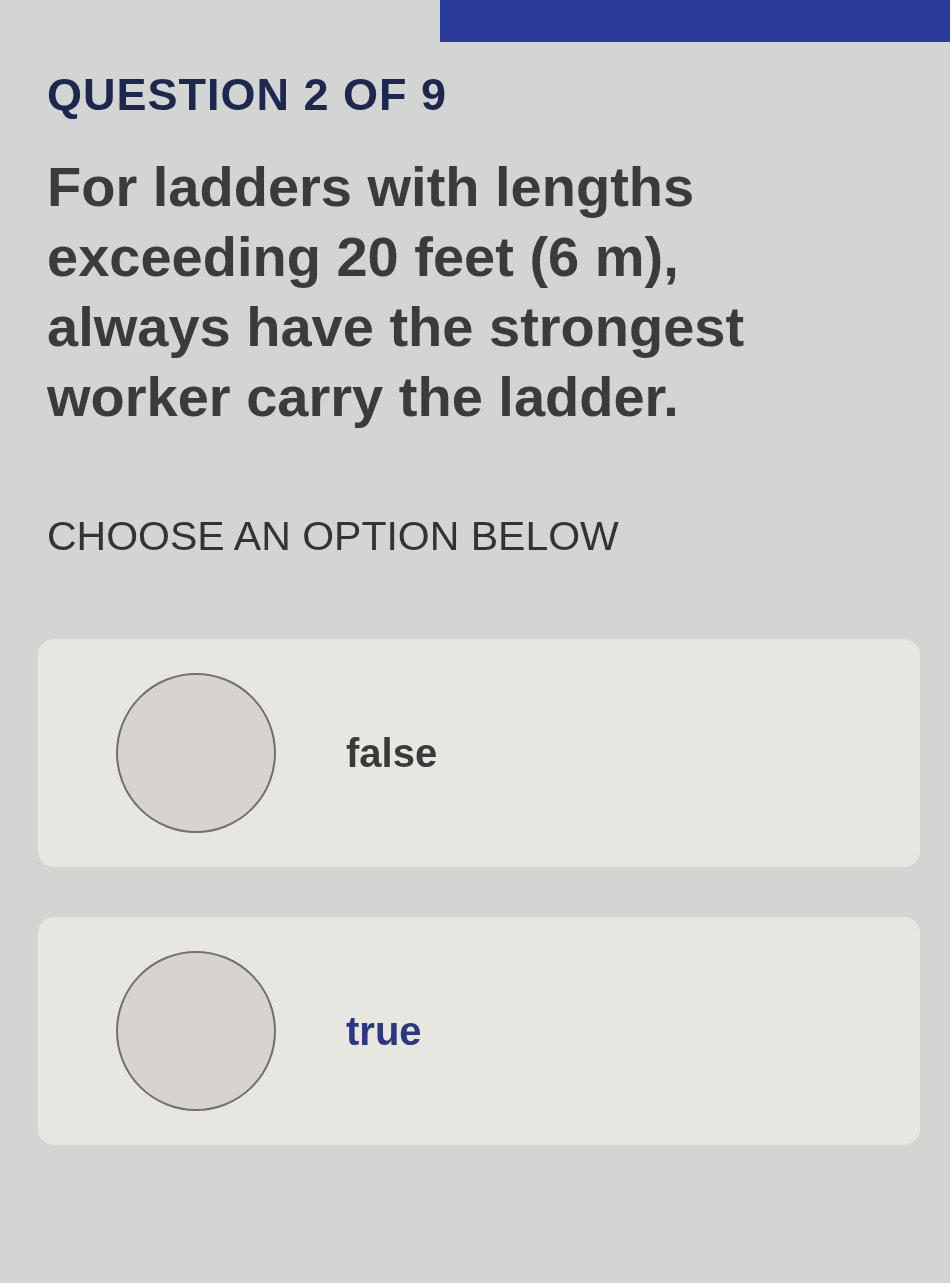 The width and height of the screenshot is (950, 1283). I want to click on question-counter: QUESTION 2 OF 9, so click(247, 95).